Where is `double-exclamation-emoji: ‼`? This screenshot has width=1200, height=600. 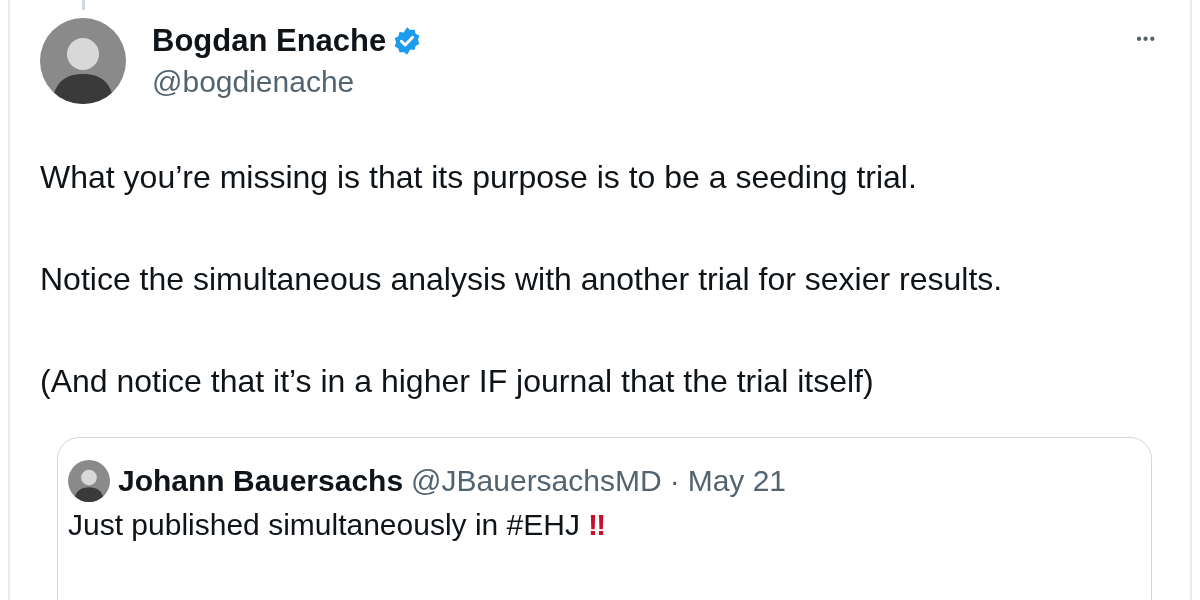
double-exclamation-emoji: ‼ is located at coordinates (597, 525).